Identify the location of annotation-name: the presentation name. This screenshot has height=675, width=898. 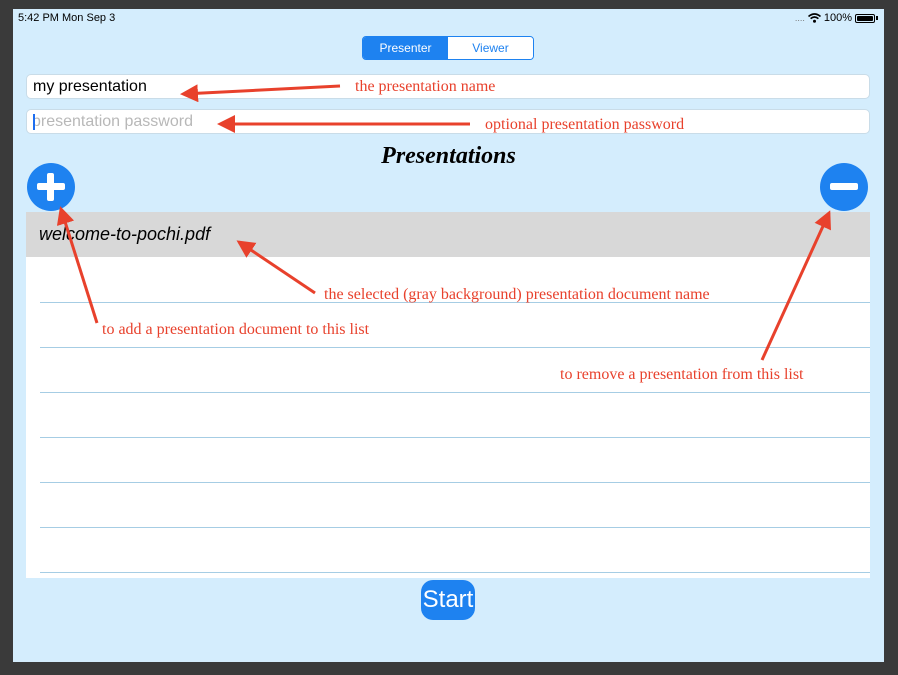
(425, 86).